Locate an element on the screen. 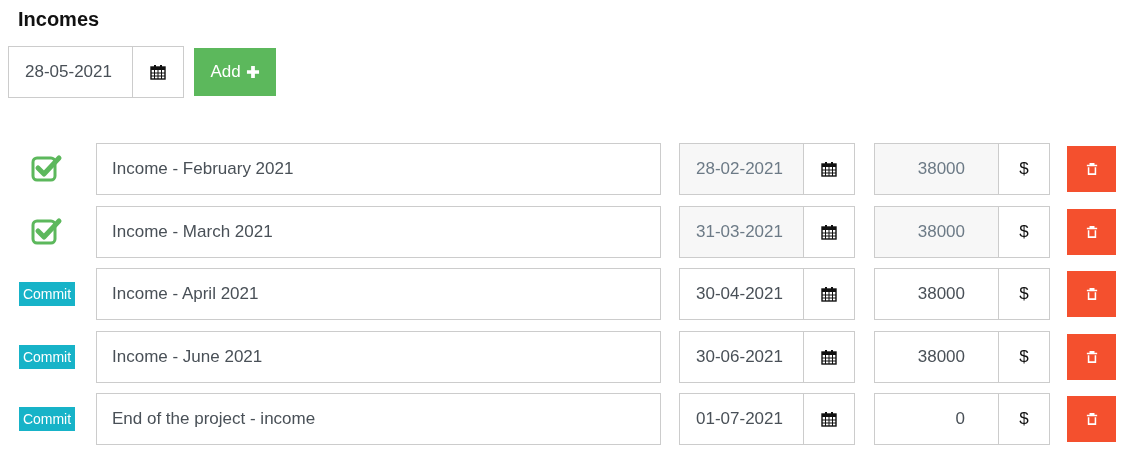  plus-icon is located at coordinates (252, 72).